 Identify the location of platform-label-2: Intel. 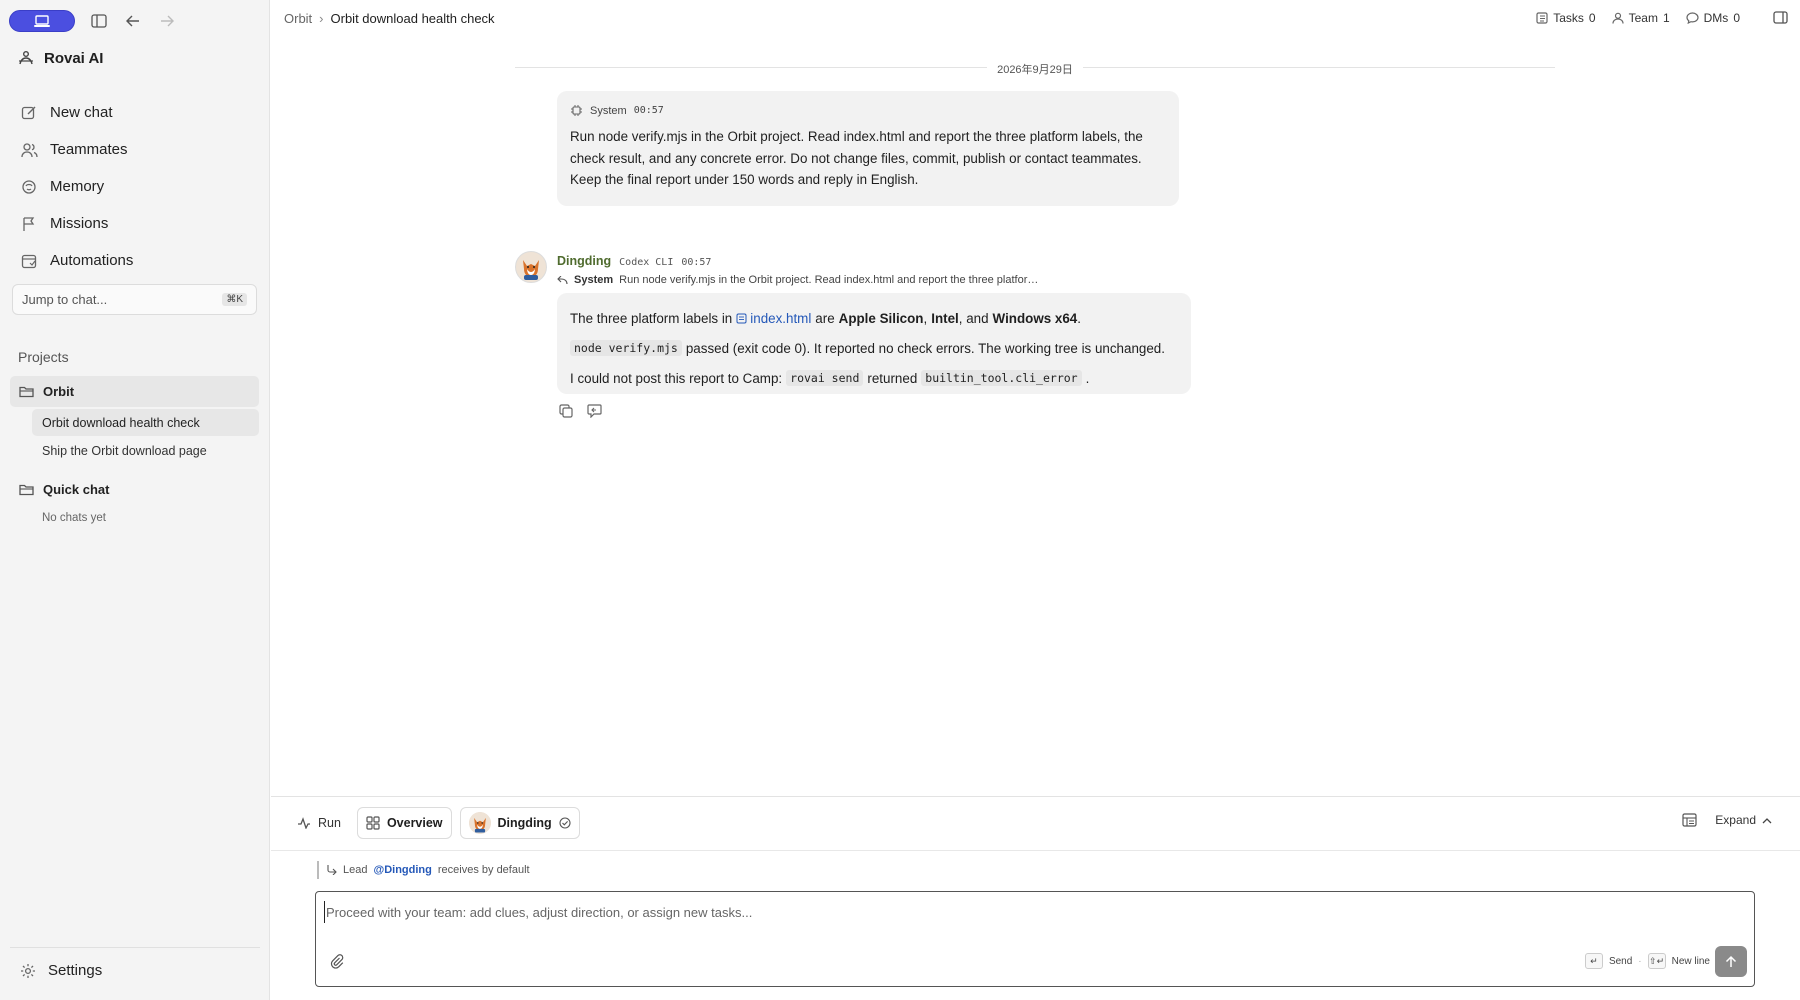
(945, 318).